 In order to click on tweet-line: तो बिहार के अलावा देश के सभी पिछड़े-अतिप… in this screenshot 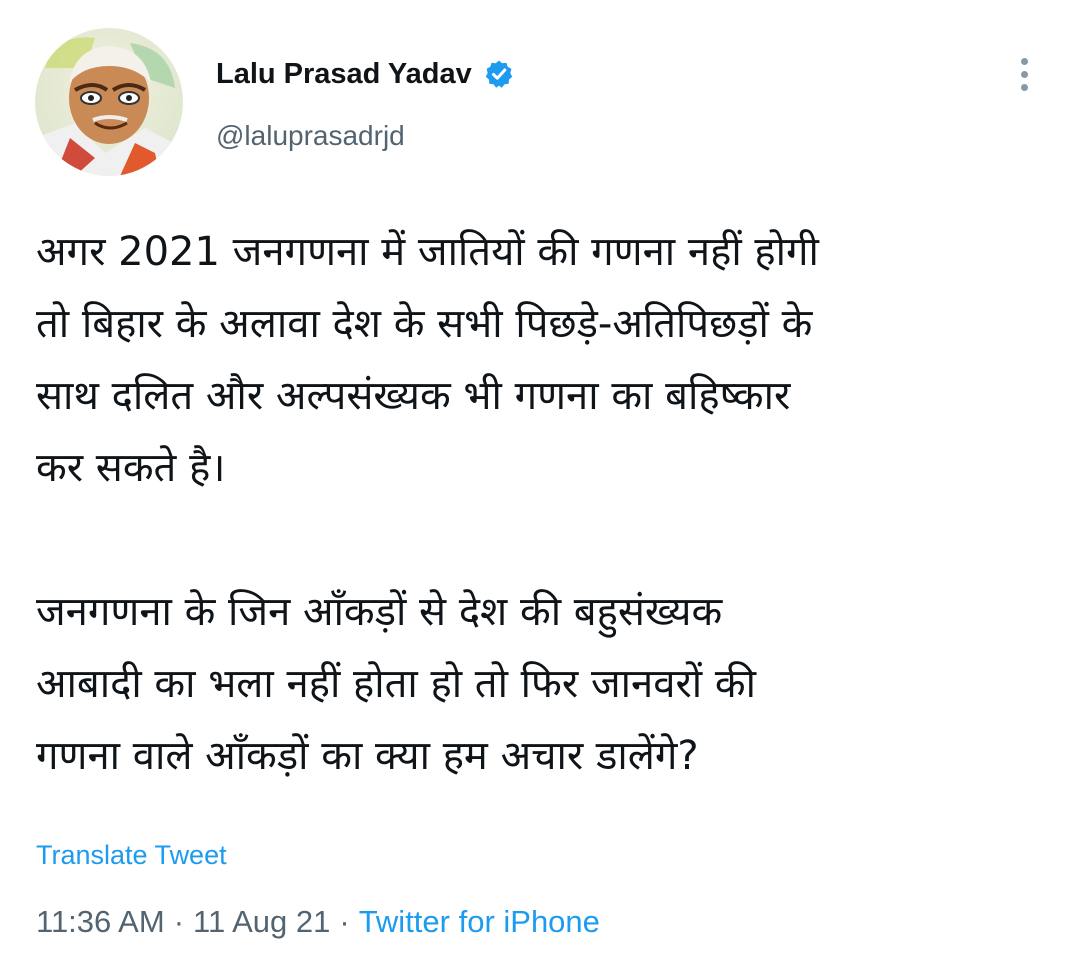, I will do `click(424, 324)`.